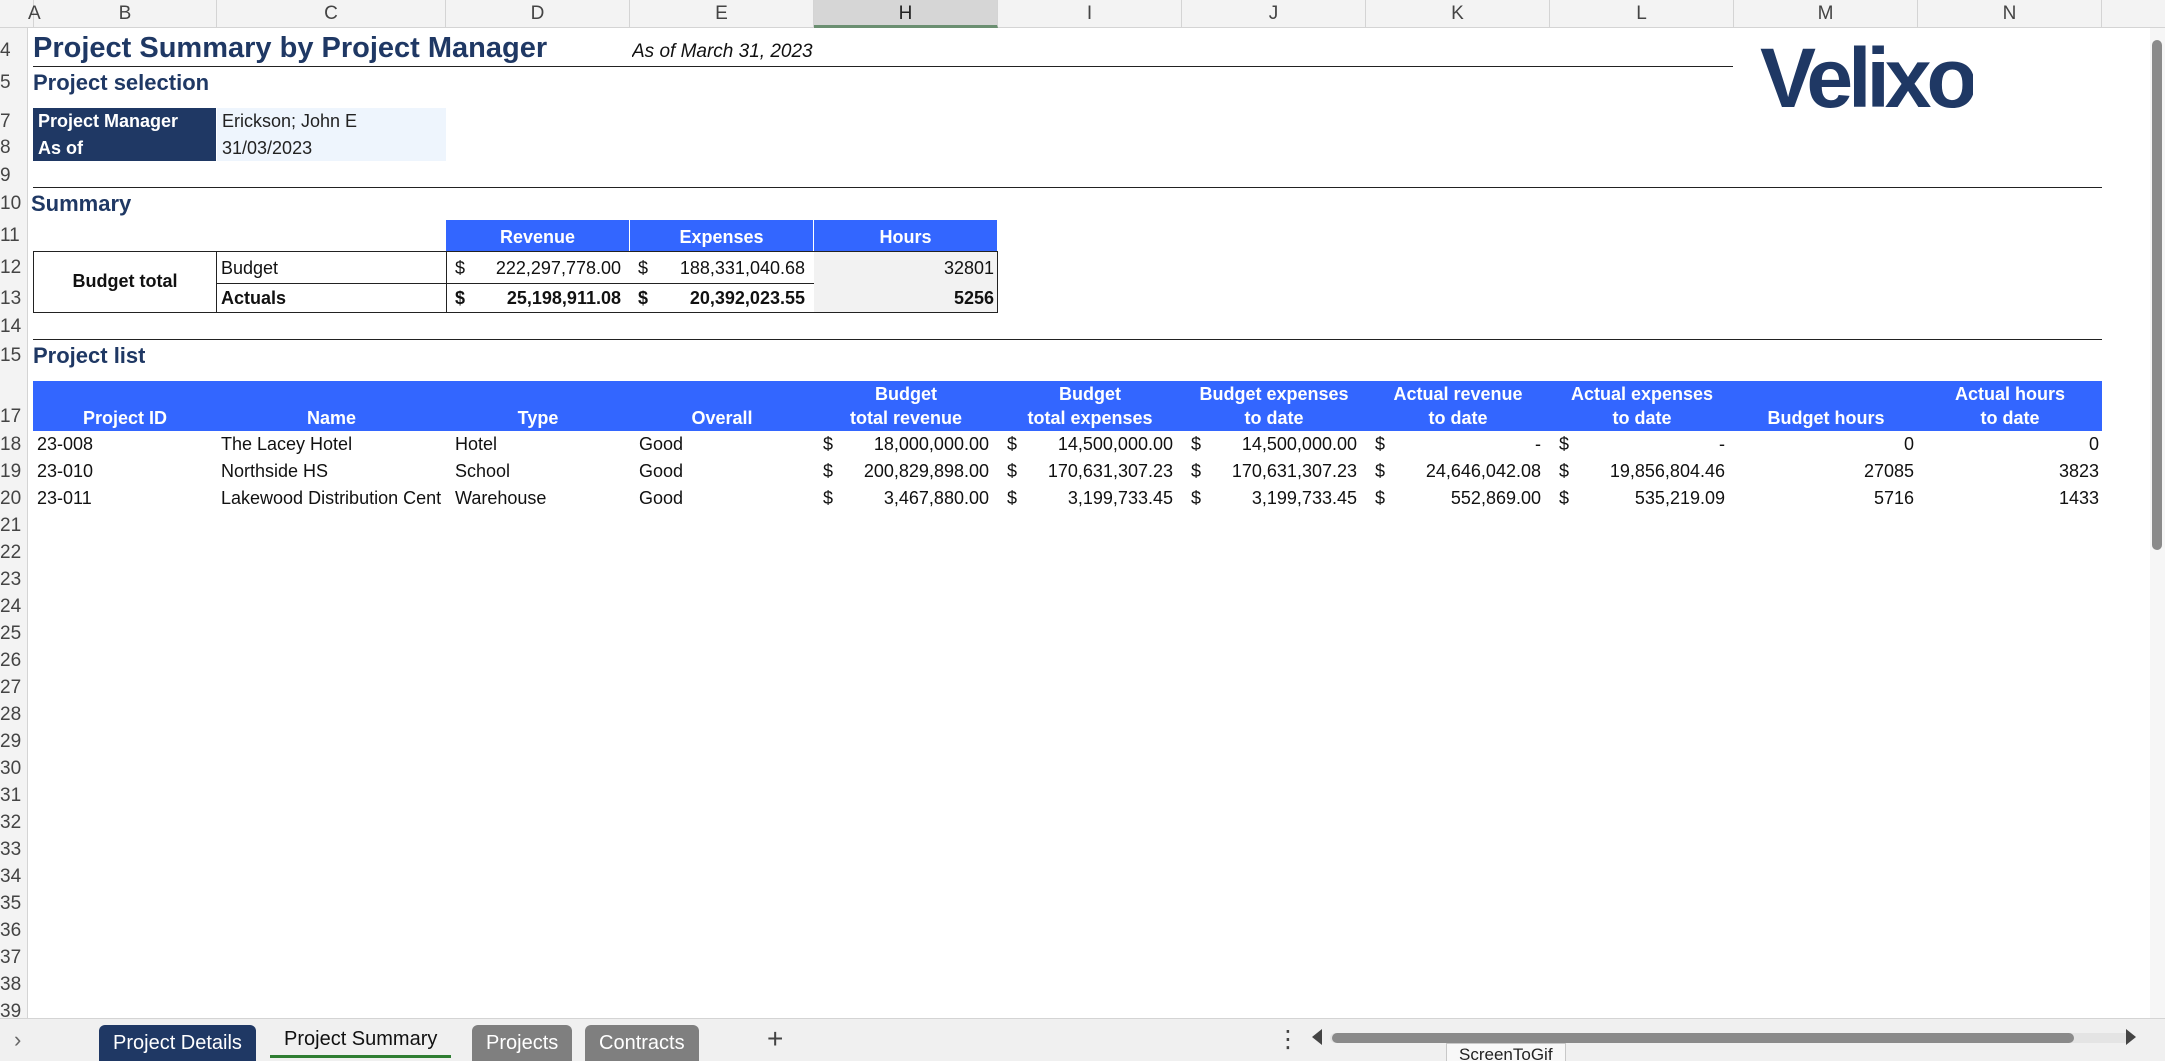 The width and height of the screenshot is (2165, 1061). Describe the element at coordinates (1282, 471) in the screenshot. I see `budget-expenses-to-date-cell: 170,631,307.23` at that location.